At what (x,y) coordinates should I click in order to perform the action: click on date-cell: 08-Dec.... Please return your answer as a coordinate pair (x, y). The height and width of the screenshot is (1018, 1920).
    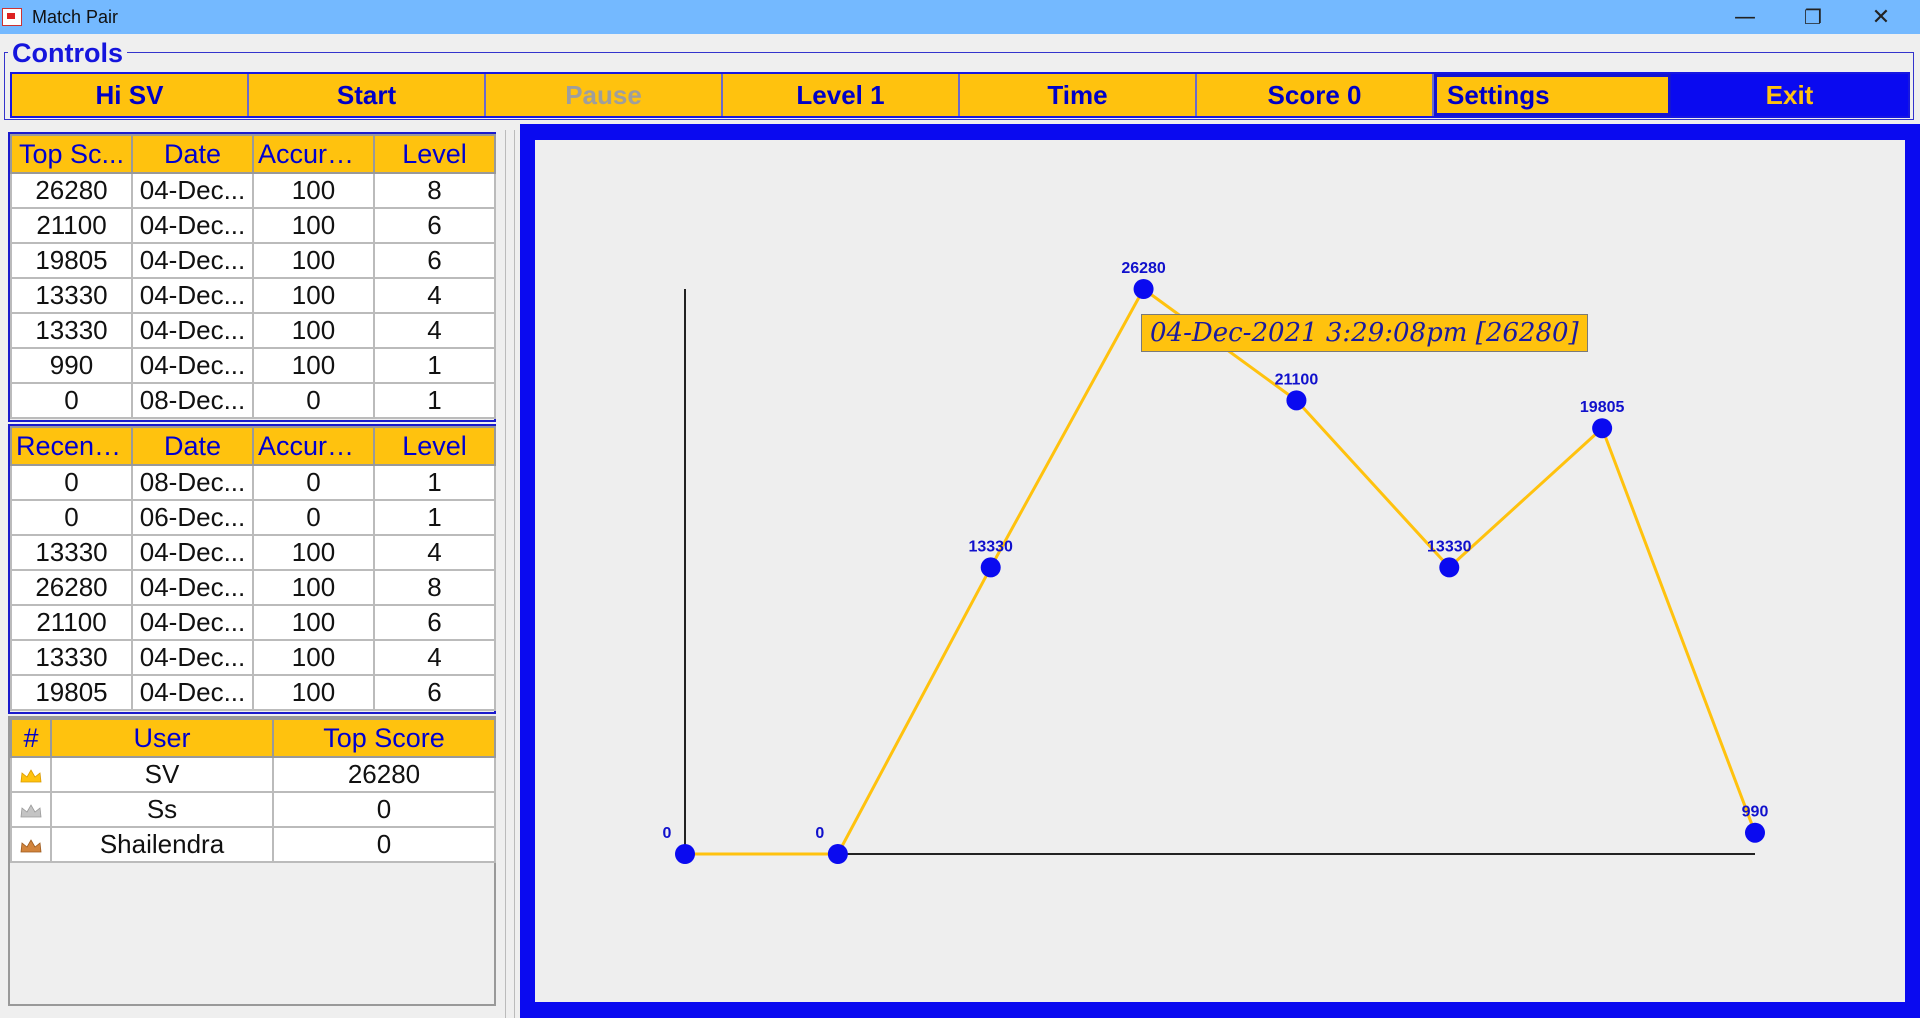
    Looking at the image, I should click on (192, 400).